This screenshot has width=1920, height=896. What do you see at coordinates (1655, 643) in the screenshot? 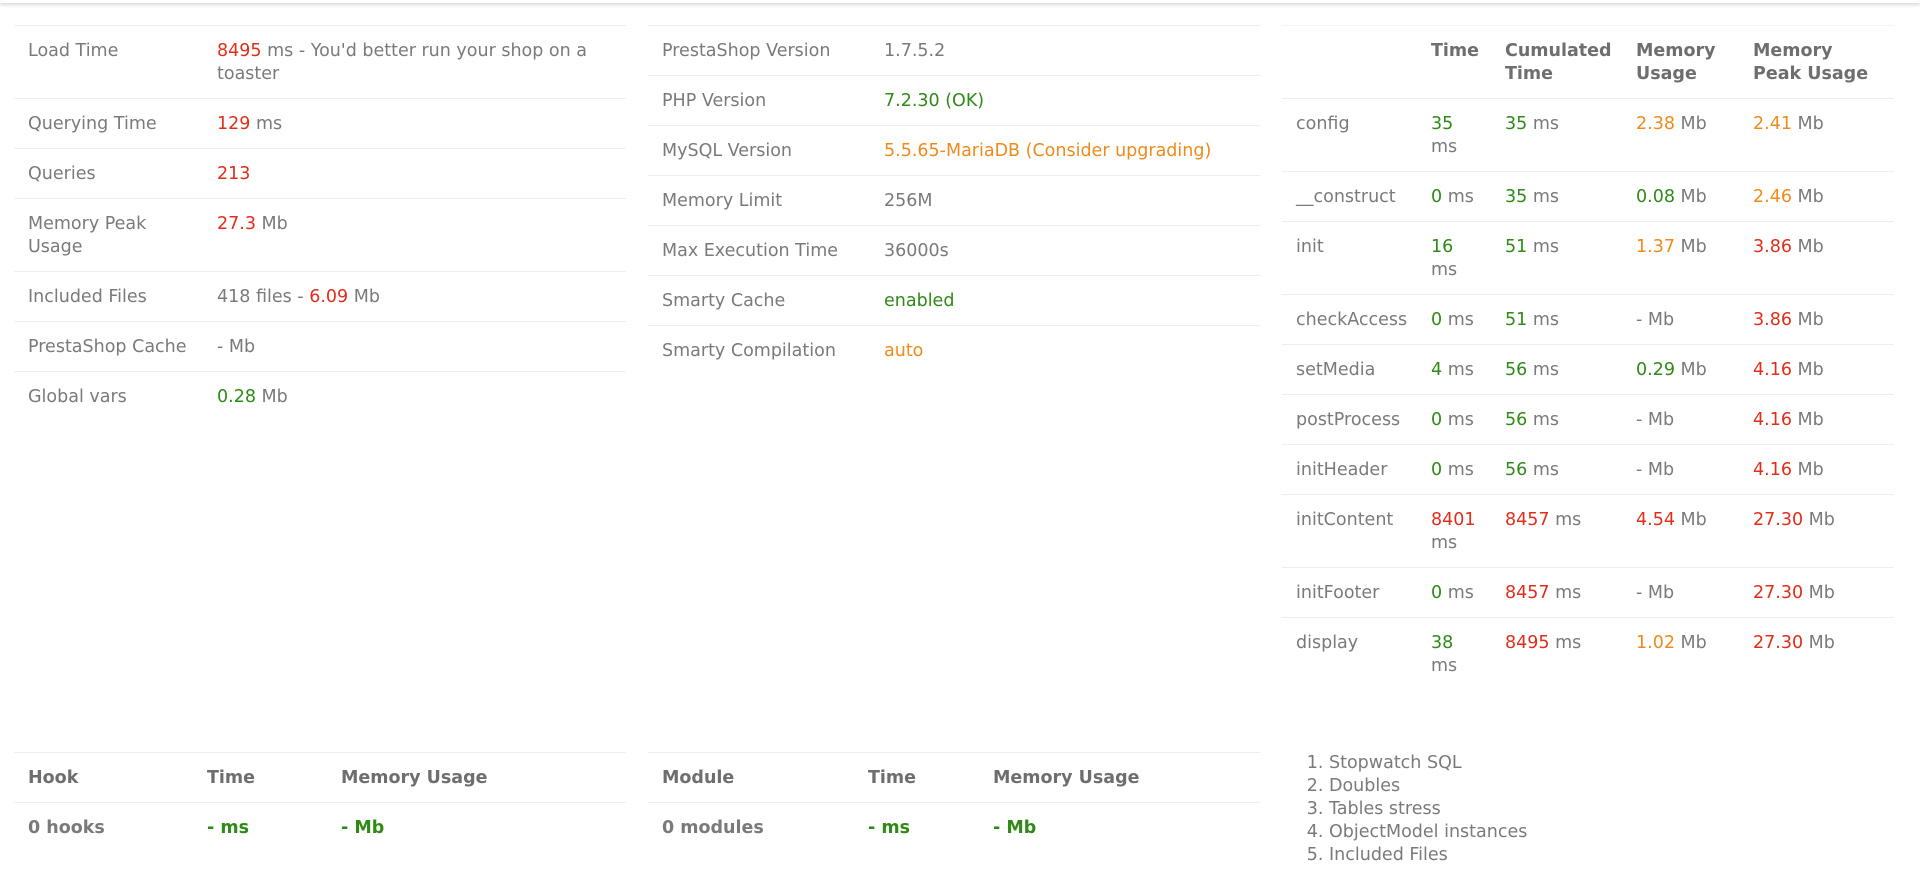
I see `step-memory-usage-value: 1.02` at bounding box center [1655, 643].